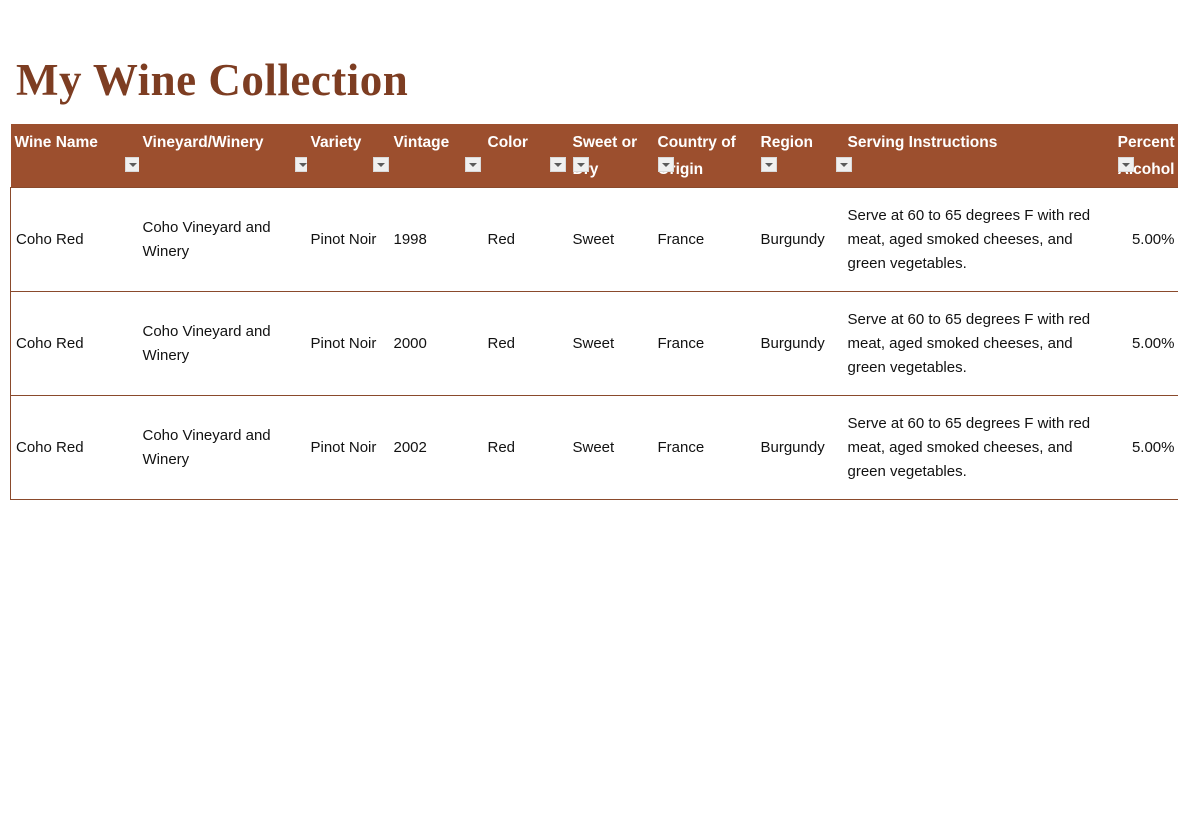 This screenshot has width=1178, height=828. I want to click on column-header-label: Vintage, so click(421, 142).